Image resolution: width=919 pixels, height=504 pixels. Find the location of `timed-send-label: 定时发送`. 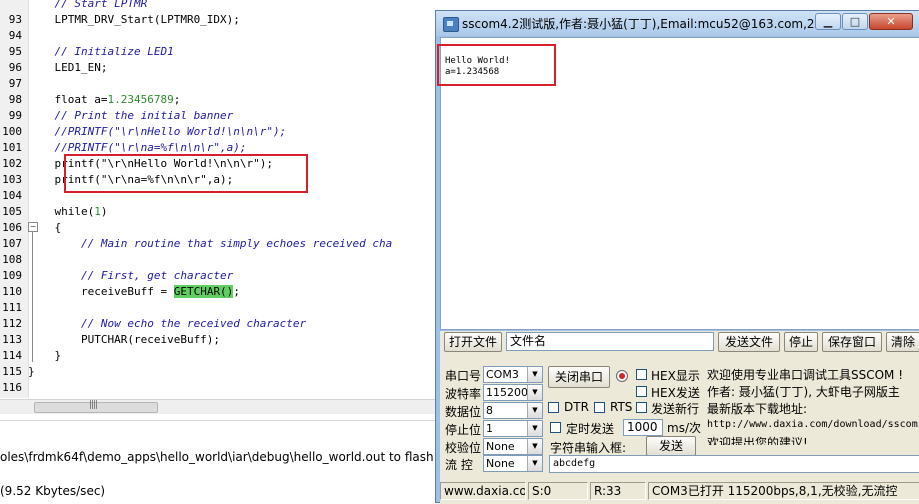

timed-send-label: 定时发送 is located at coordinates (590, 429).